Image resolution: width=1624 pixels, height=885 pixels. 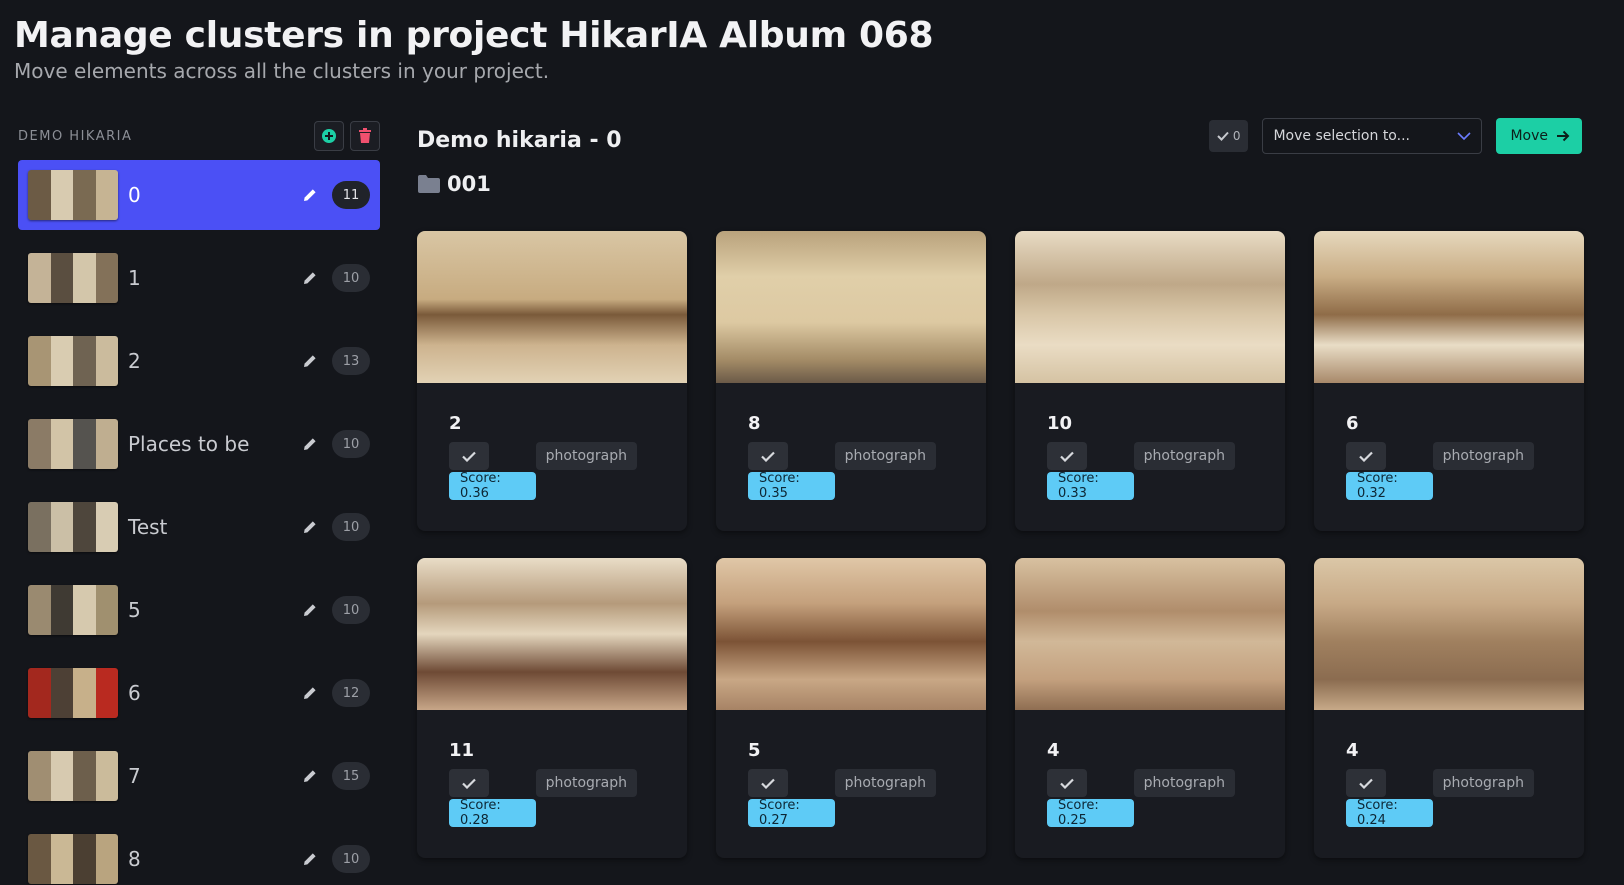 What do you see at coordinates (1464, 135) in the screenshot?
I see `chevron-down-icon` at bounding box center [1464, 135].